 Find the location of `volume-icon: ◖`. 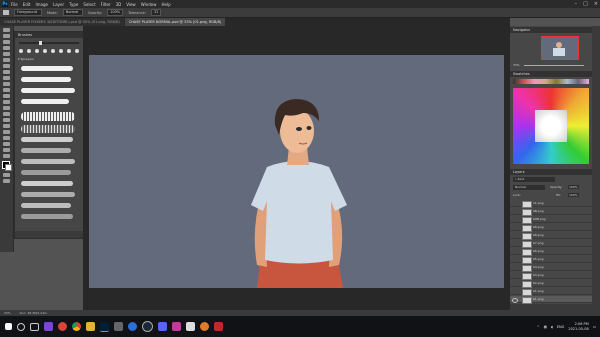

volume-icon: ◖ is located at coordinates (552, 327).